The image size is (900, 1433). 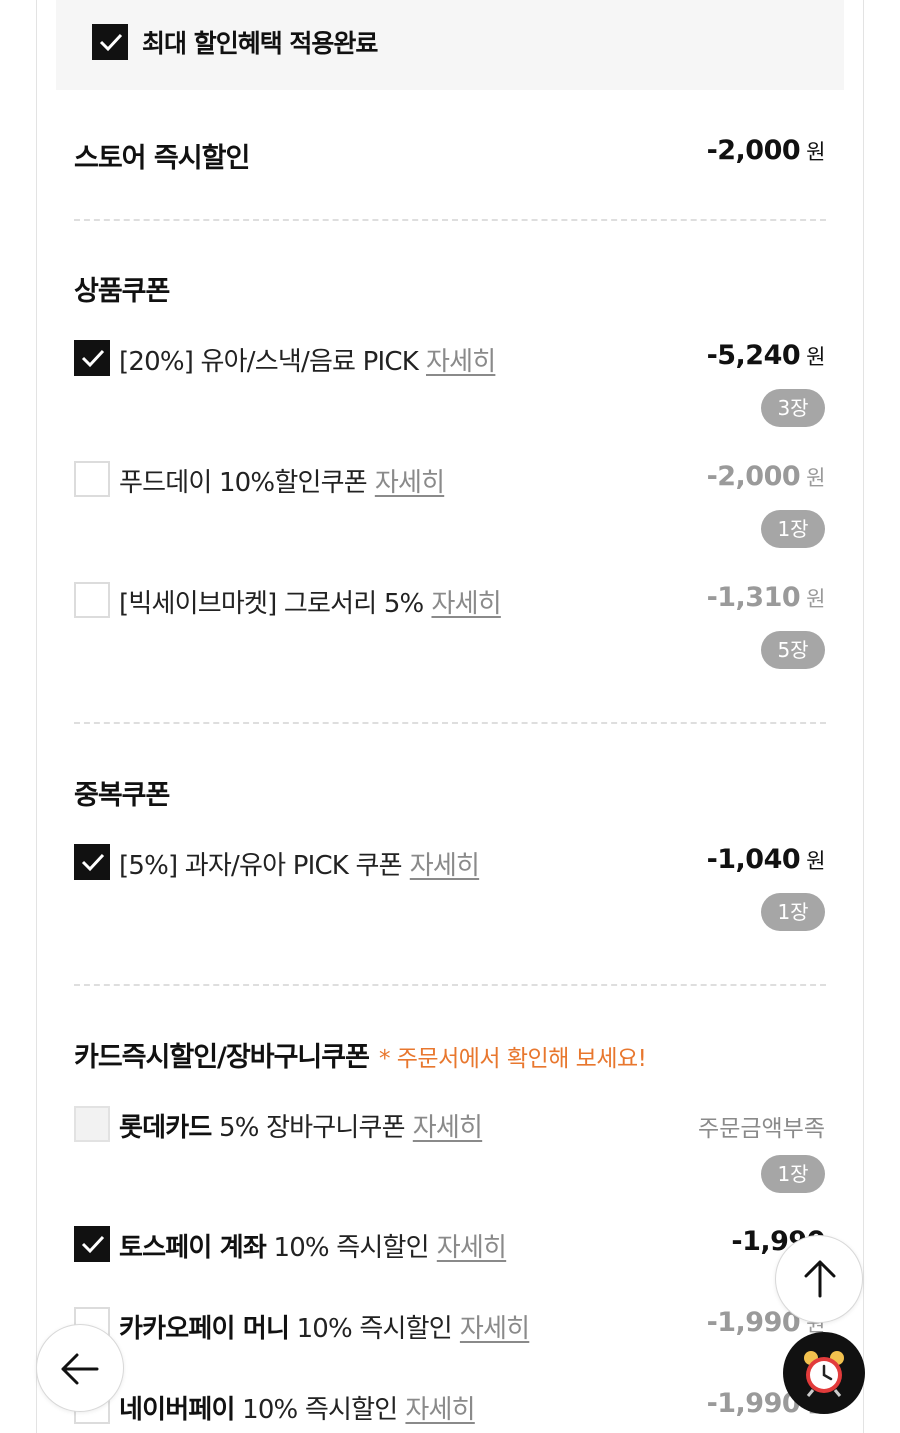 I want to click on coupon-amount: -1,040 원, so click(x=766, y=859).